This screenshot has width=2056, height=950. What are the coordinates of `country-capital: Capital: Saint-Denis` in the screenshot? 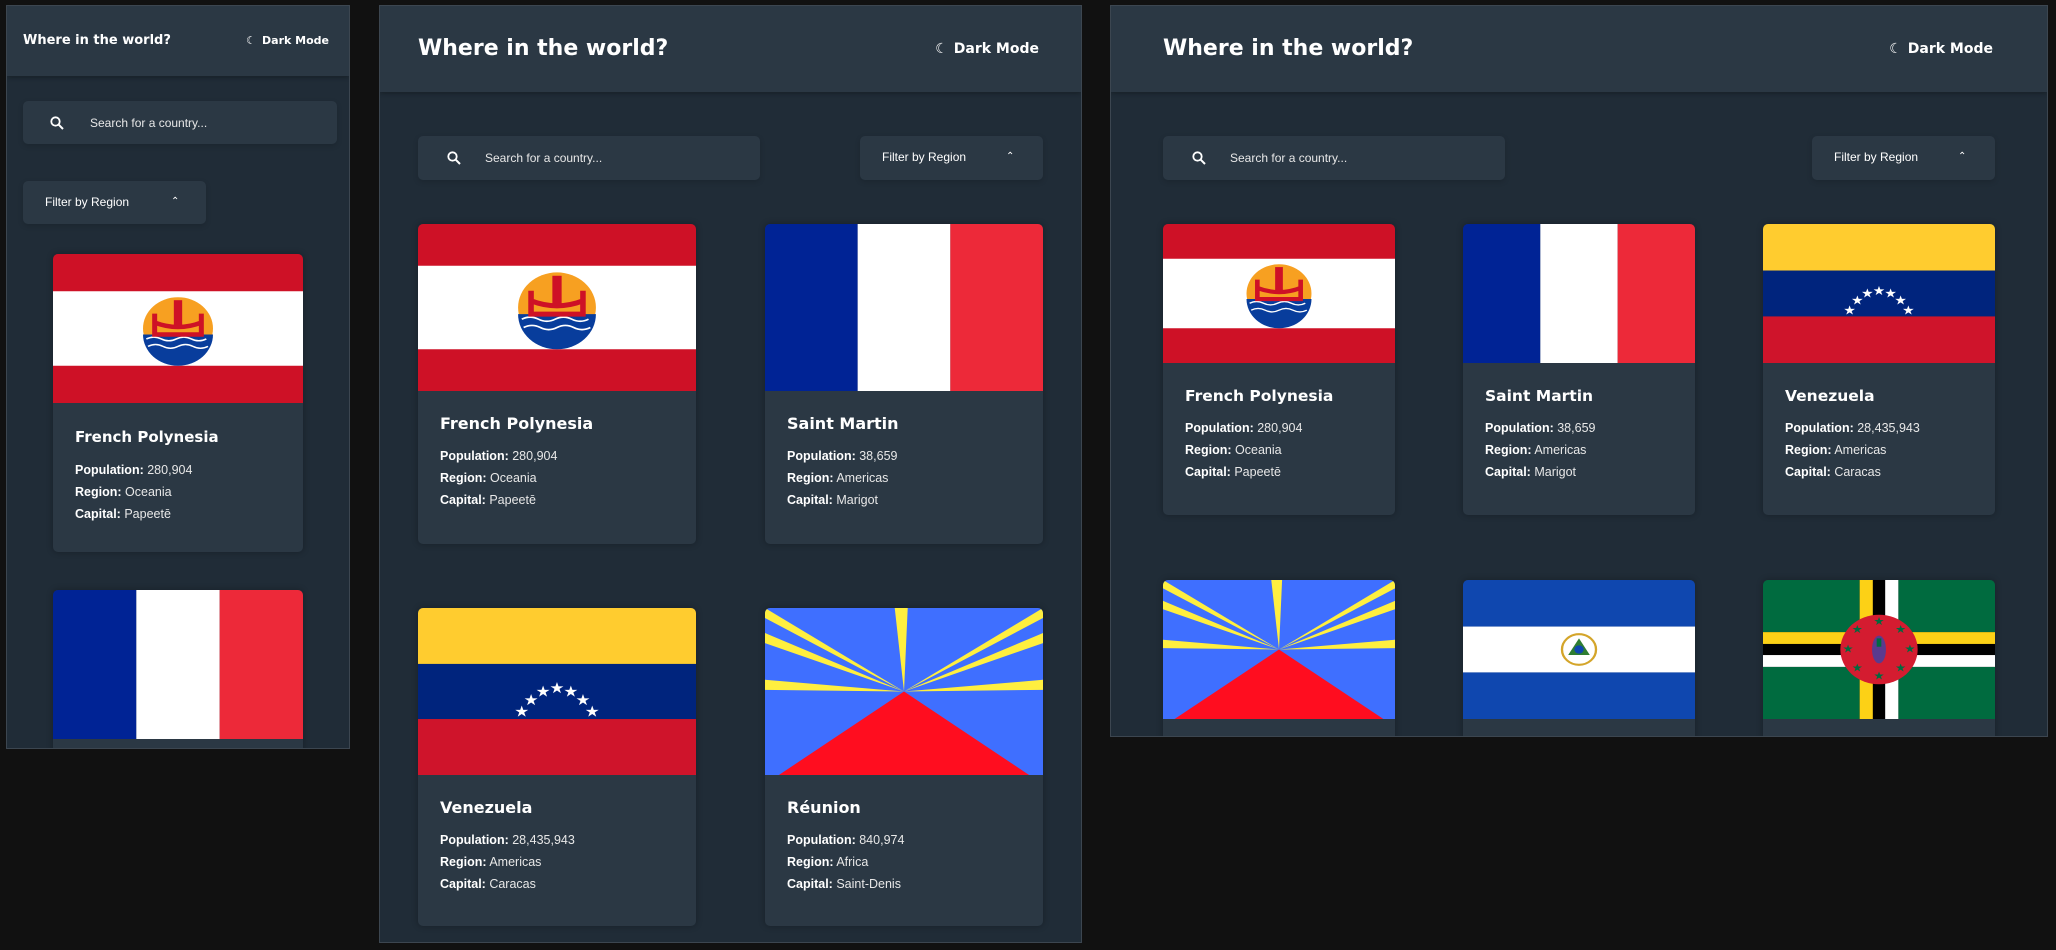 It's located at (844, 884).